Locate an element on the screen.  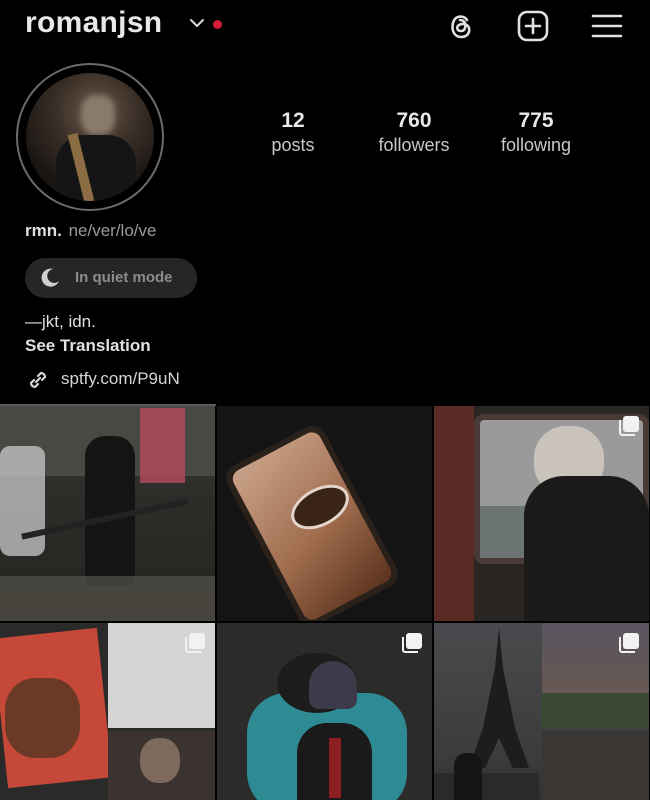
post-eiffel-collage is located at coordinates (541, 711).